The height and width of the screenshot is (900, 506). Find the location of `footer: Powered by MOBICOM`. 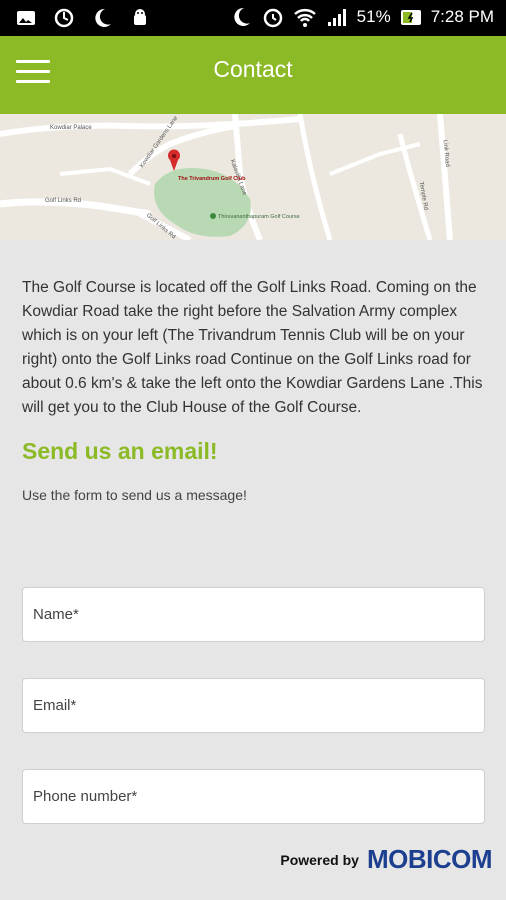

footer: Powered by MOBICOM is located at coordinates (253, 864).